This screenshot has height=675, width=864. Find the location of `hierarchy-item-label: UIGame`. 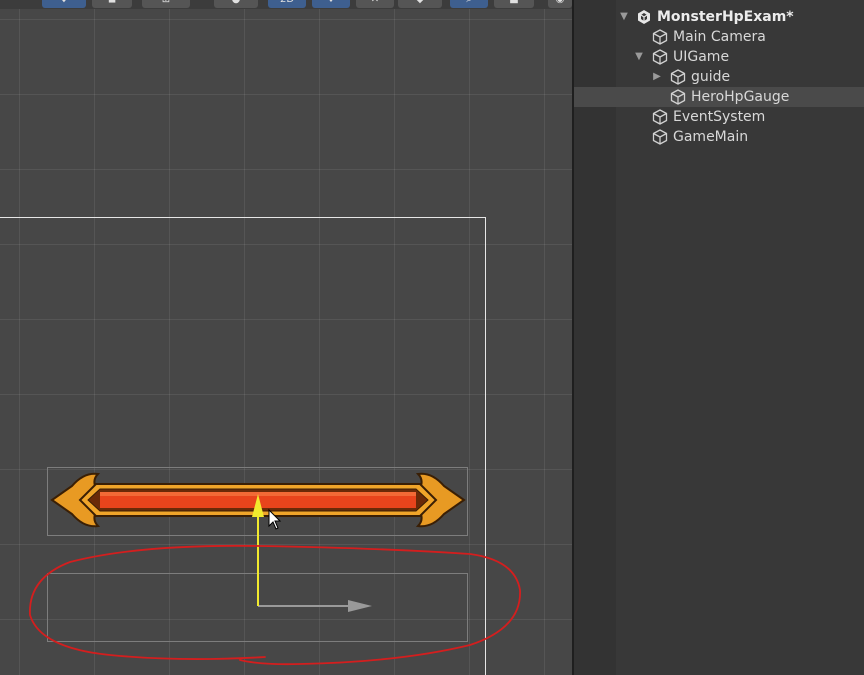

hierarchy-item-label: UIGame is located at coordinates (701, 57).